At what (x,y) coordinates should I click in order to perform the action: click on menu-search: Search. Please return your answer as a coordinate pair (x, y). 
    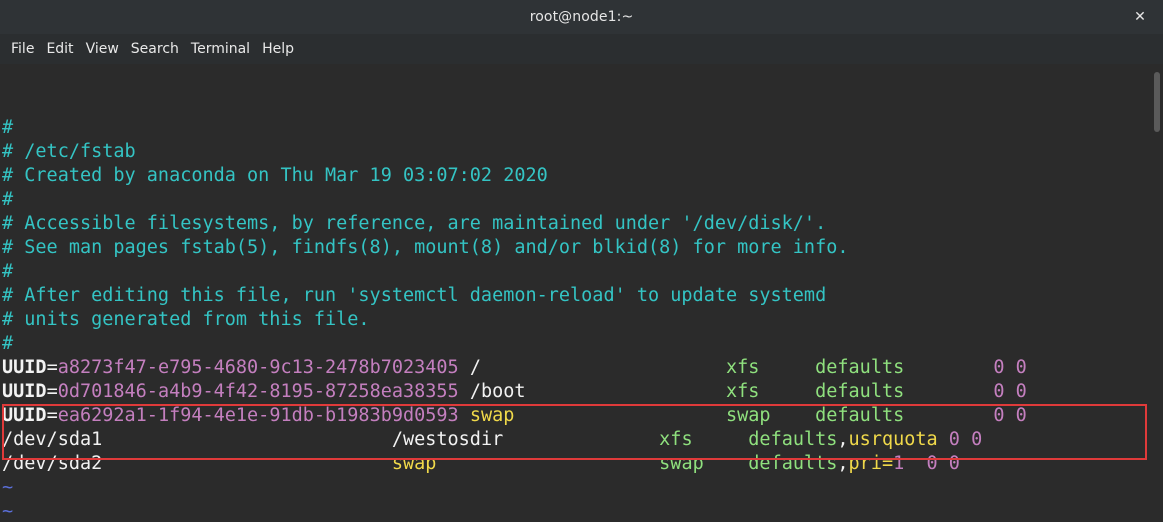
    Looking at the image, I should click on (155, 49).